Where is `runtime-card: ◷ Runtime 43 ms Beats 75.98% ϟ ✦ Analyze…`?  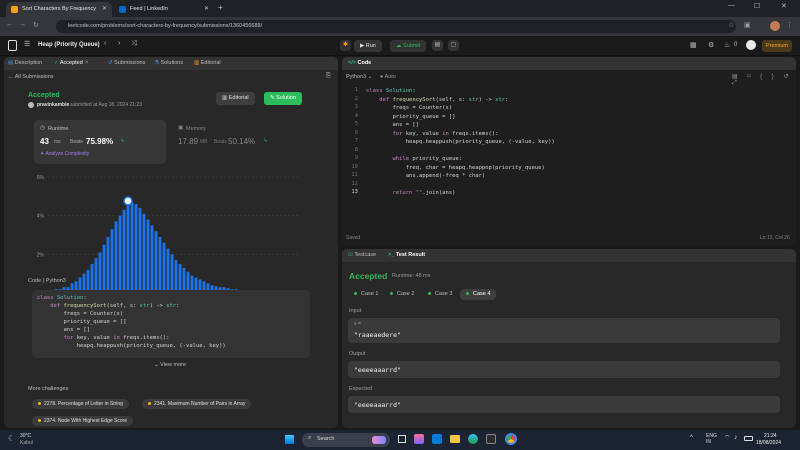
runtime-card: ◷ Runtime 43 ms Beats 75.98% ϟ ✦ Analyze… is located at coordinates (100, 142).